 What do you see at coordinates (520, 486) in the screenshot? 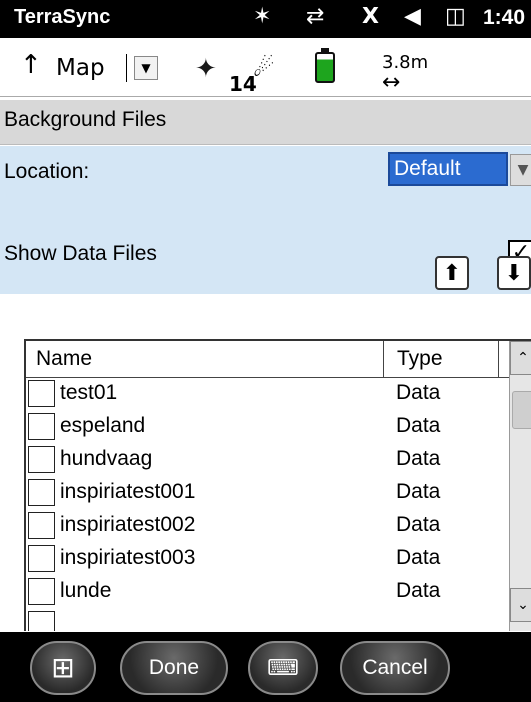
I see `list-scrollbar: ⌃ ⌄` at bounding box center [520, 486].